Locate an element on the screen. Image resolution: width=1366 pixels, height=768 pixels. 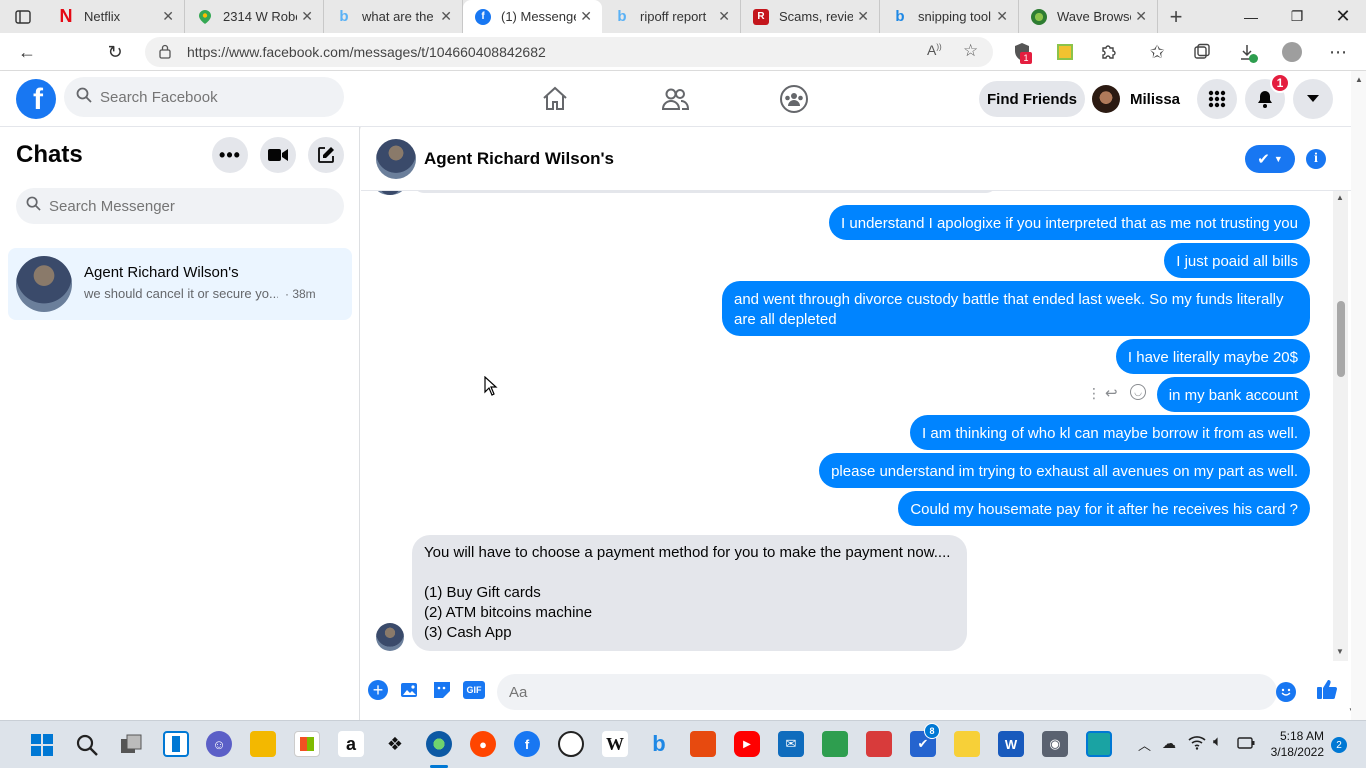
reddit-icon: ● is located at coordinates (483, 744).